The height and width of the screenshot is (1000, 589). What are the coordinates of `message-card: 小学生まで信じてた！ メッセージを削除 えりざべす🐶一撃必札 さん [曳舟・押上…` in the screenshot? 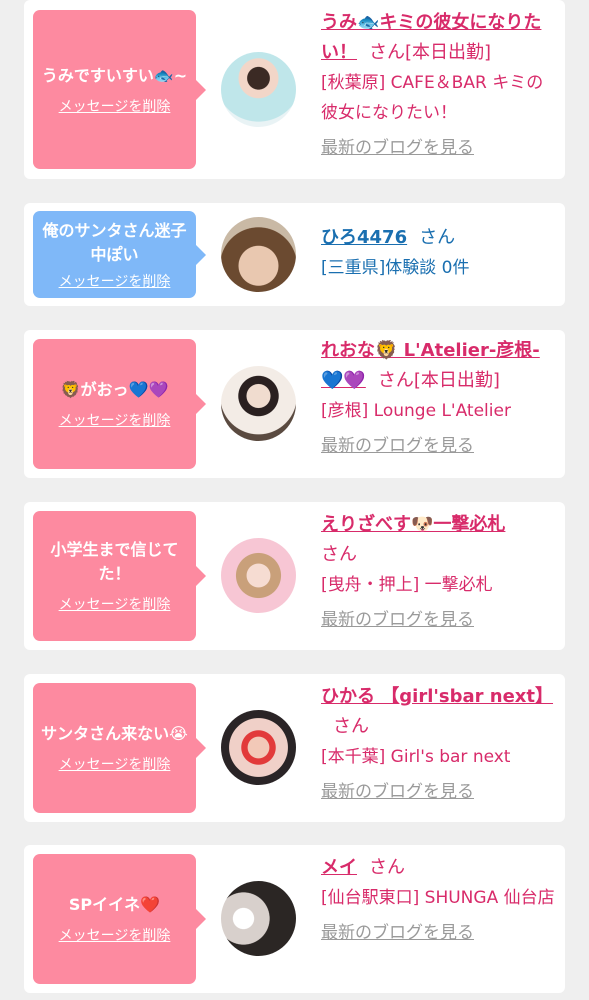 It's located at (294, 576).